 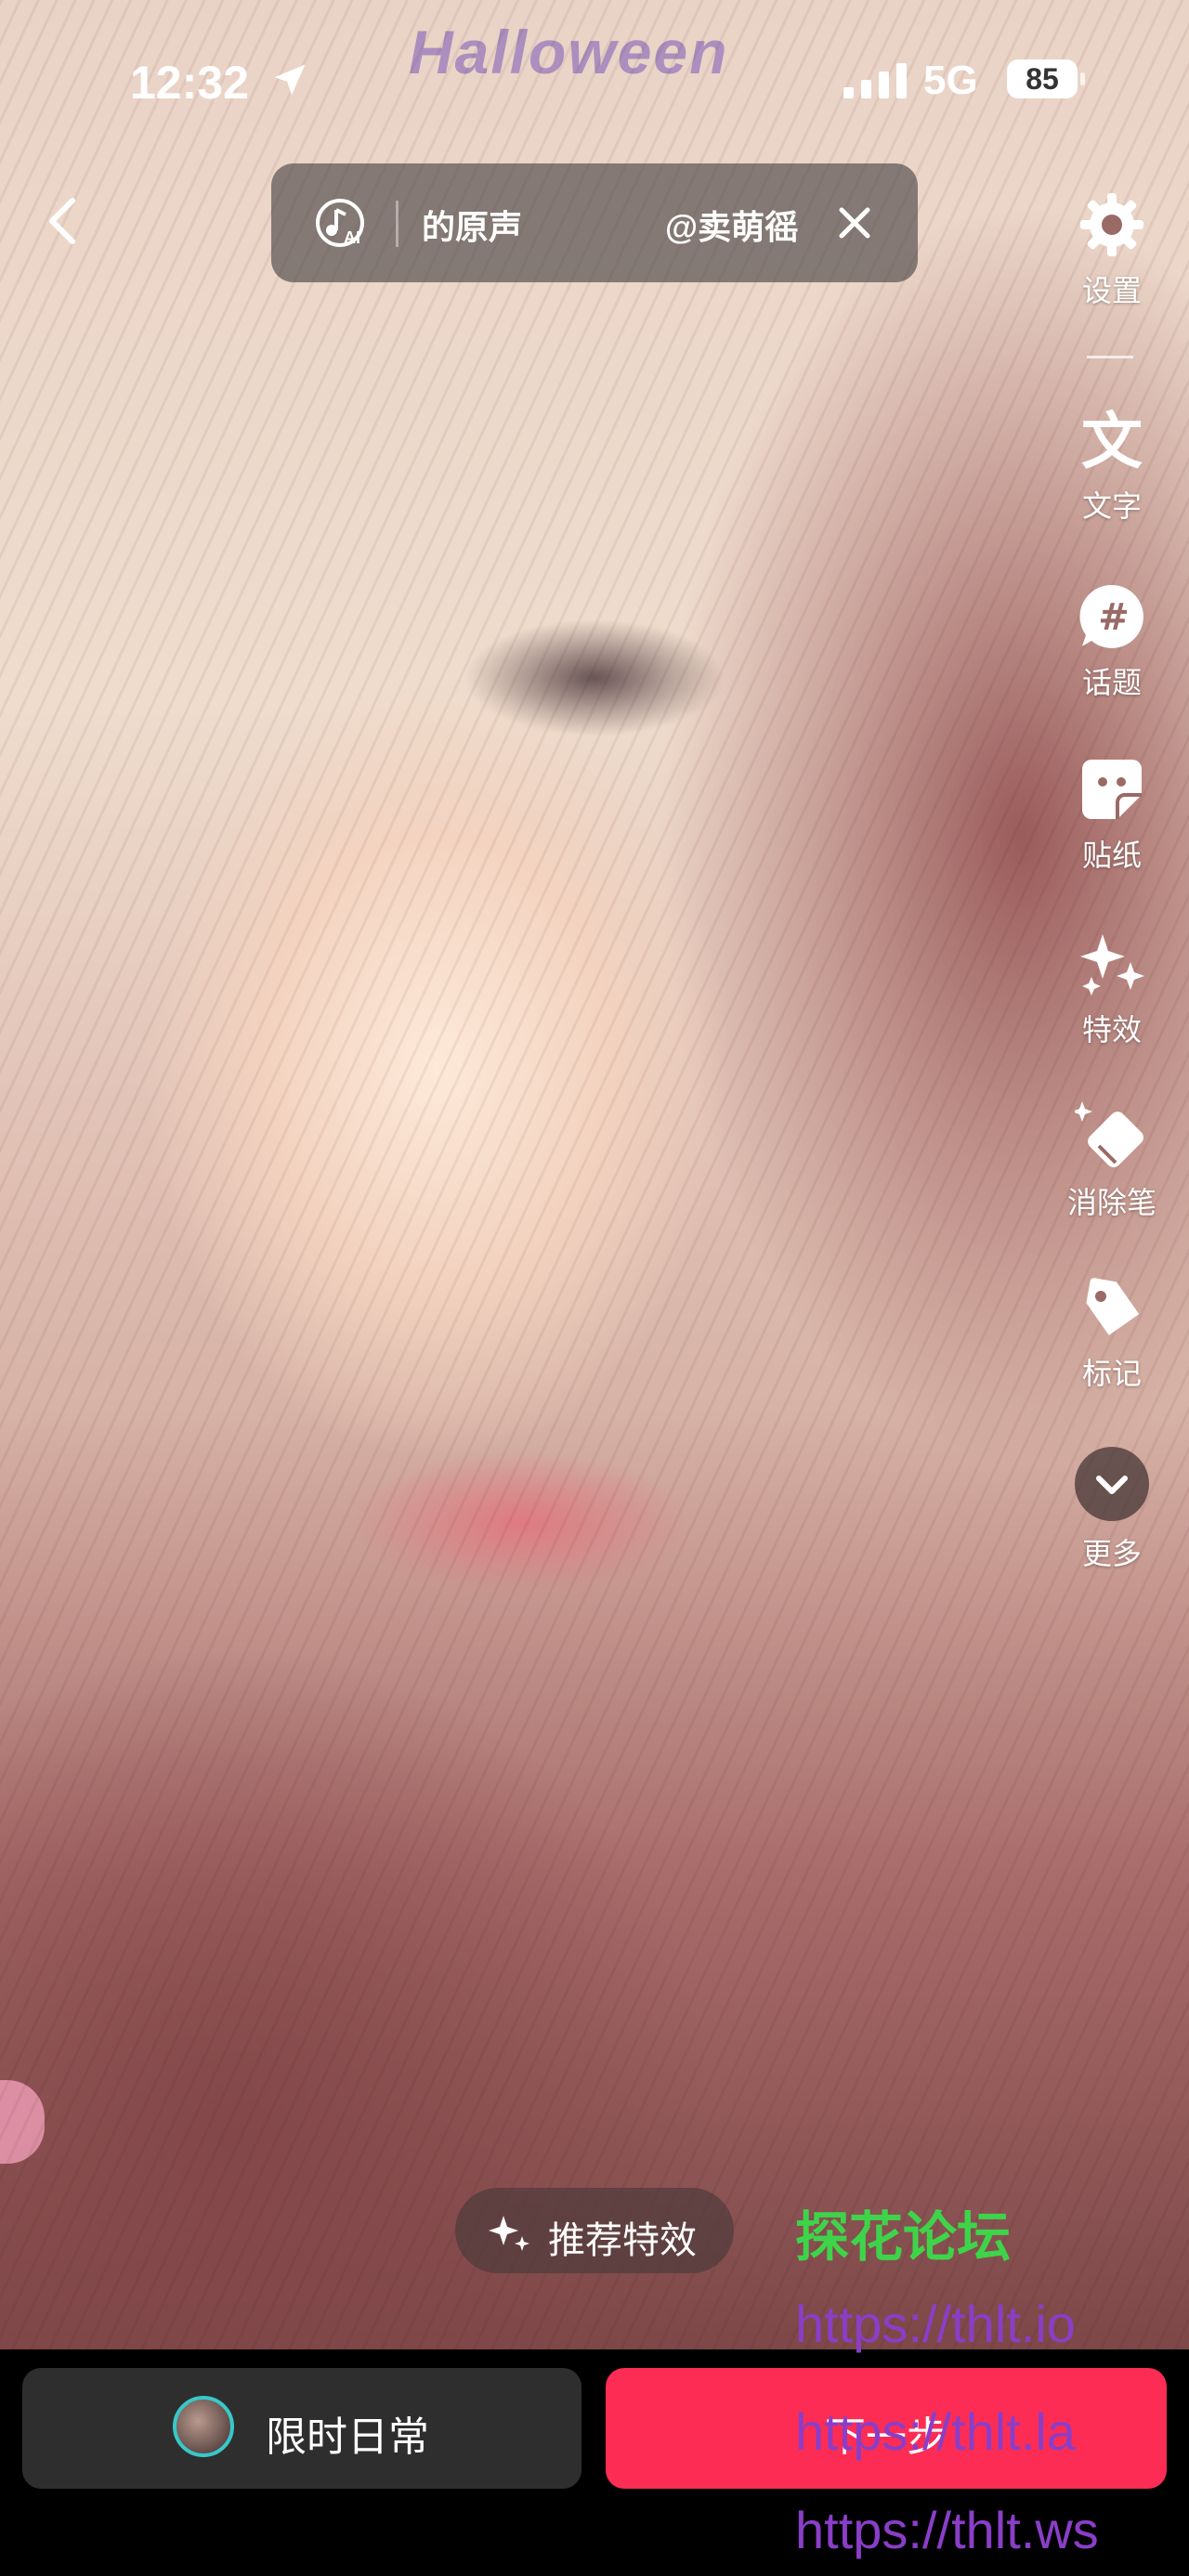 I want to click on back-button, so click(x=65, y=221).